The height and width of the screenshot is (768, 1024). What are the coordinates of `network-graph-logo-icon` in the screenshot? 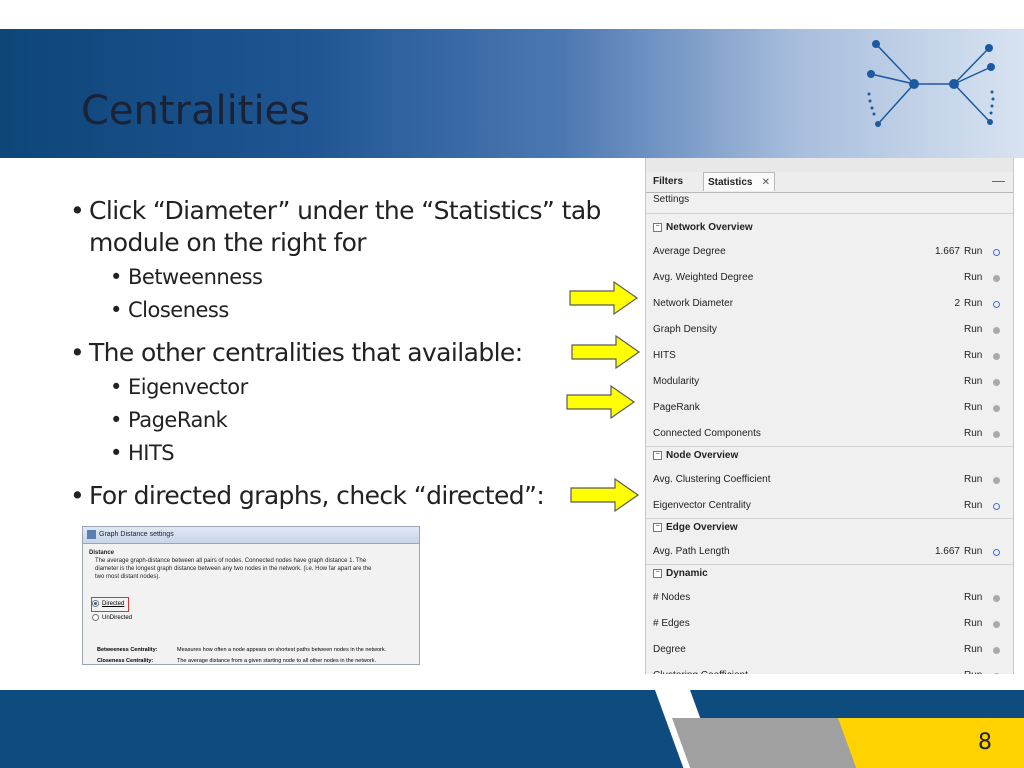 It's located at (931, 83).